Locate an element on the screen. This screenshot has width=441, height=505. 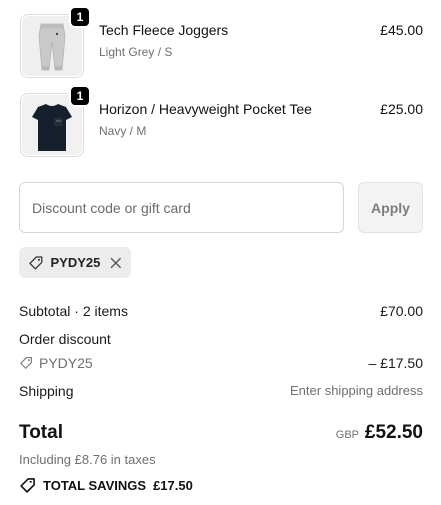
product-variant: Light Grey / S is located at coordinates (136, 52).